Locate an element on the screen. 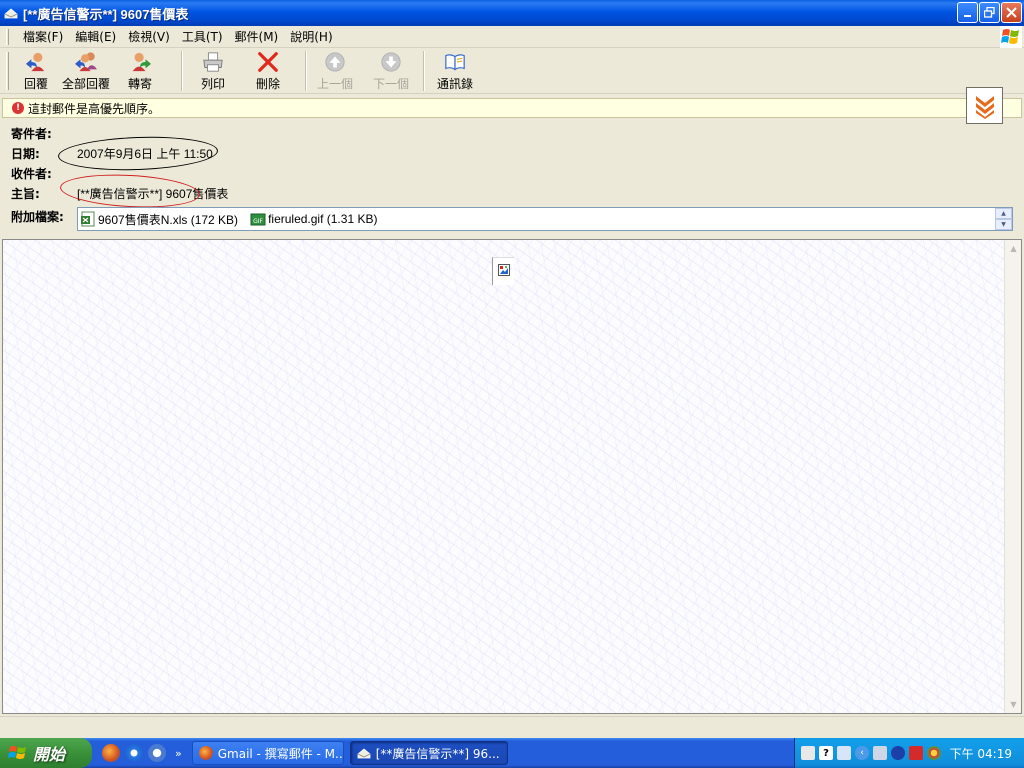  date-label: 日期: is located at coordinates (25, 153).